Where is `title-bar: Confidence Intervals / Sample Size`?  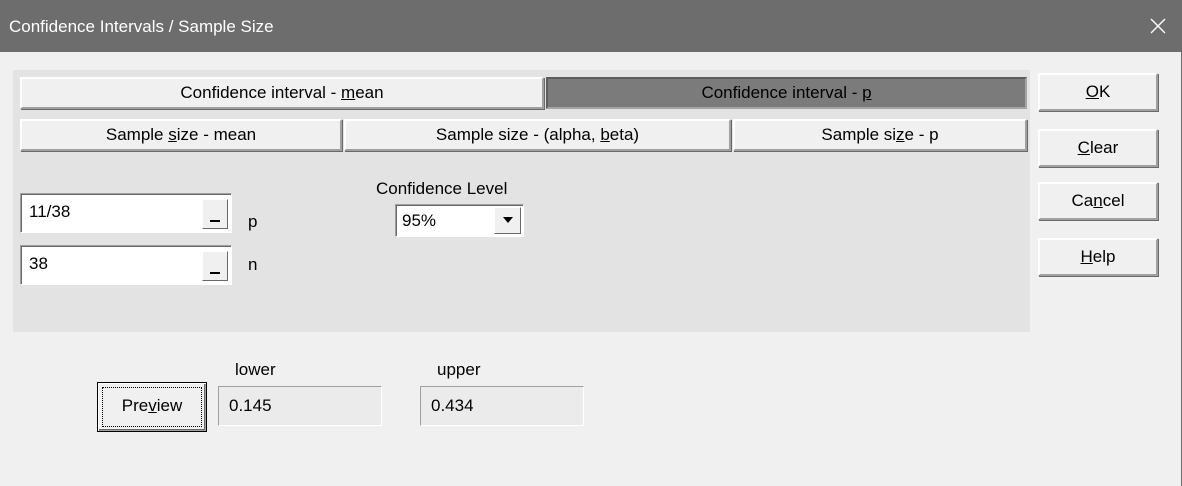
title-bar: Confidence Intervals / Sample Size is located at coordinates (590, 26).